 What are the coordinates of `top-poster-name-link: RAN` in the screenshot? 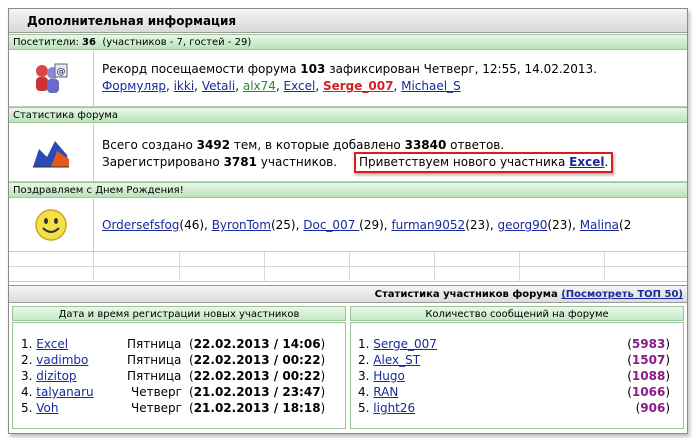 It's located at (385, 392).